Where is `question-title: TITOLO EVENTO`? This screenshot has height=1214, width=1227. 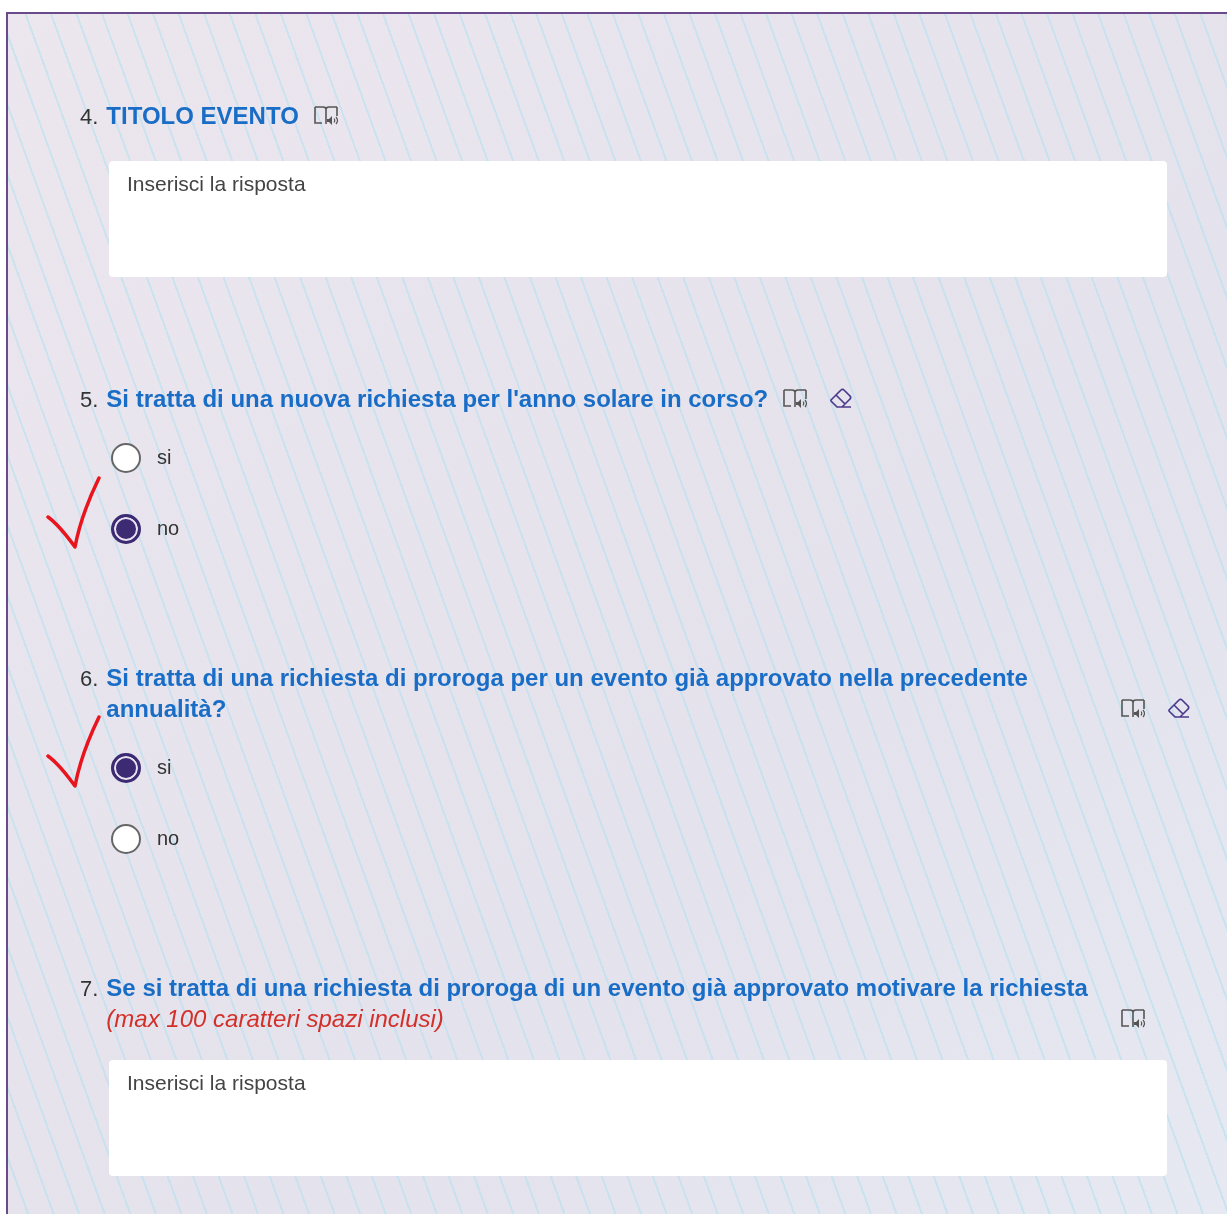 question-title: TITOLO EVENTO is located at coordinates (202, 116).